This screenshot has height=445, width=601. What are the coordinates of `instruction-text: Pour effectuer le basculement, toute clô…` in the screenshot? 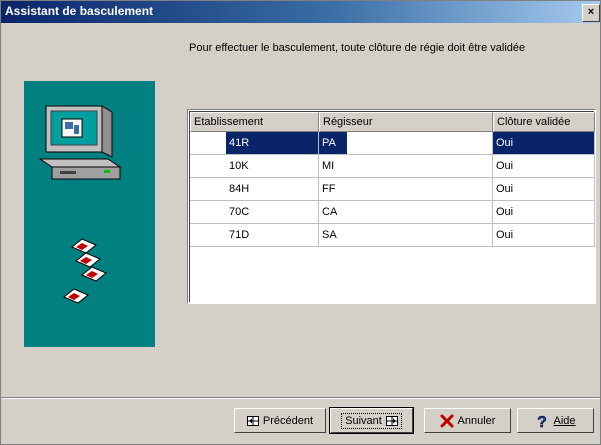 It's located at (357, 48).